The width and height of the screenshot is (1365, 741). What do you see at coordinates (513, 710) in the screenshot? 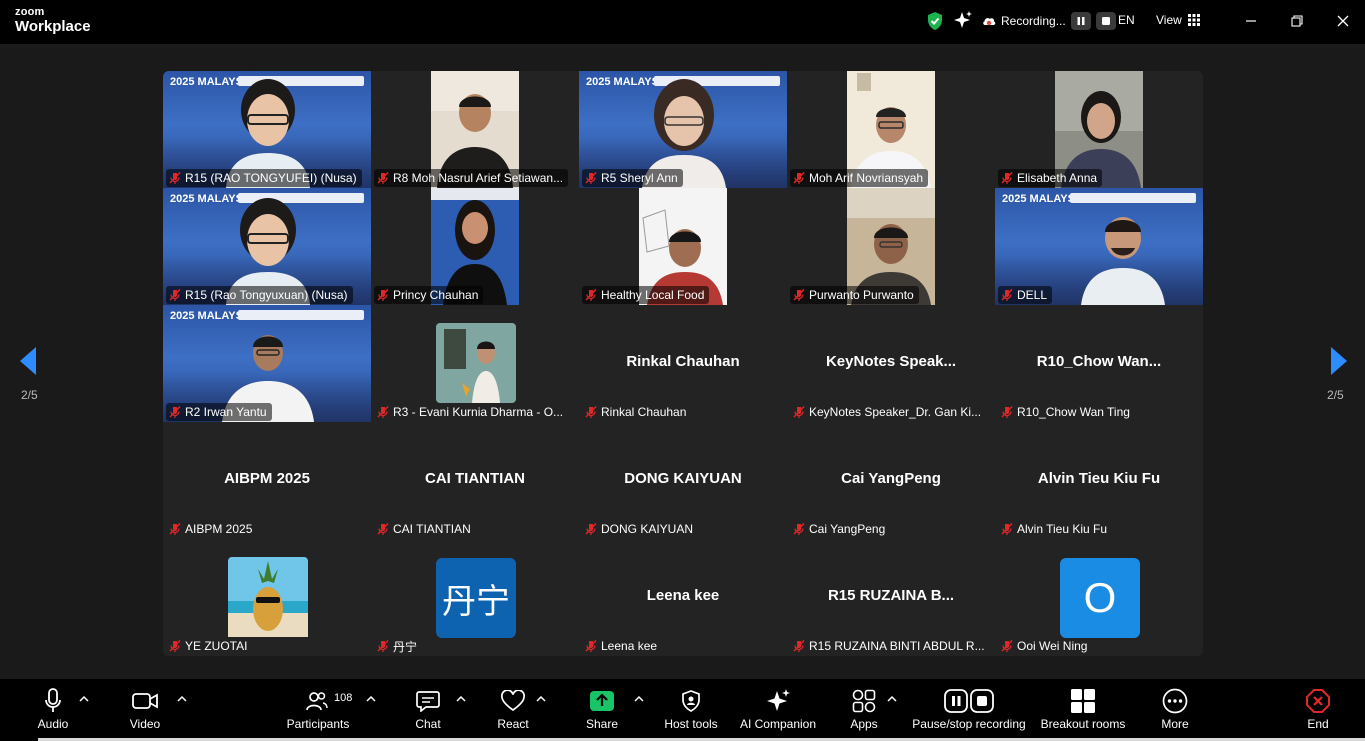
I see `react-button: React` at bounding box center [513, 710].